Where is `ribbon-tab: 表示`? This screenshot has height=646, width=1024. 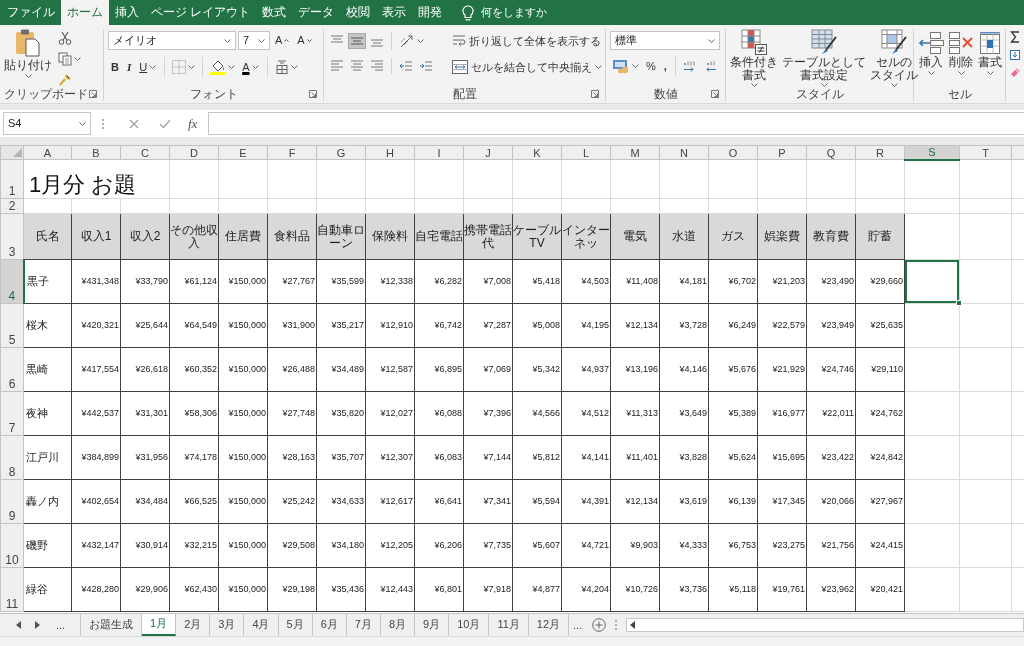 ribbon-tab: 表示 is located at coordinates (394, 12).